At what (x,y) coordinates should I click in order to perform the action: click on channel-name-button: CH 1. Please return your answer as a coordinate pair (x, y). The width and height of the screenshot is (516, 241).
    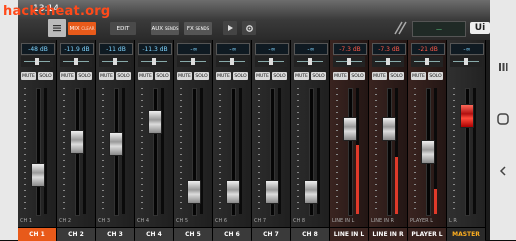
    Looking at the image, I should click on (37, 234).